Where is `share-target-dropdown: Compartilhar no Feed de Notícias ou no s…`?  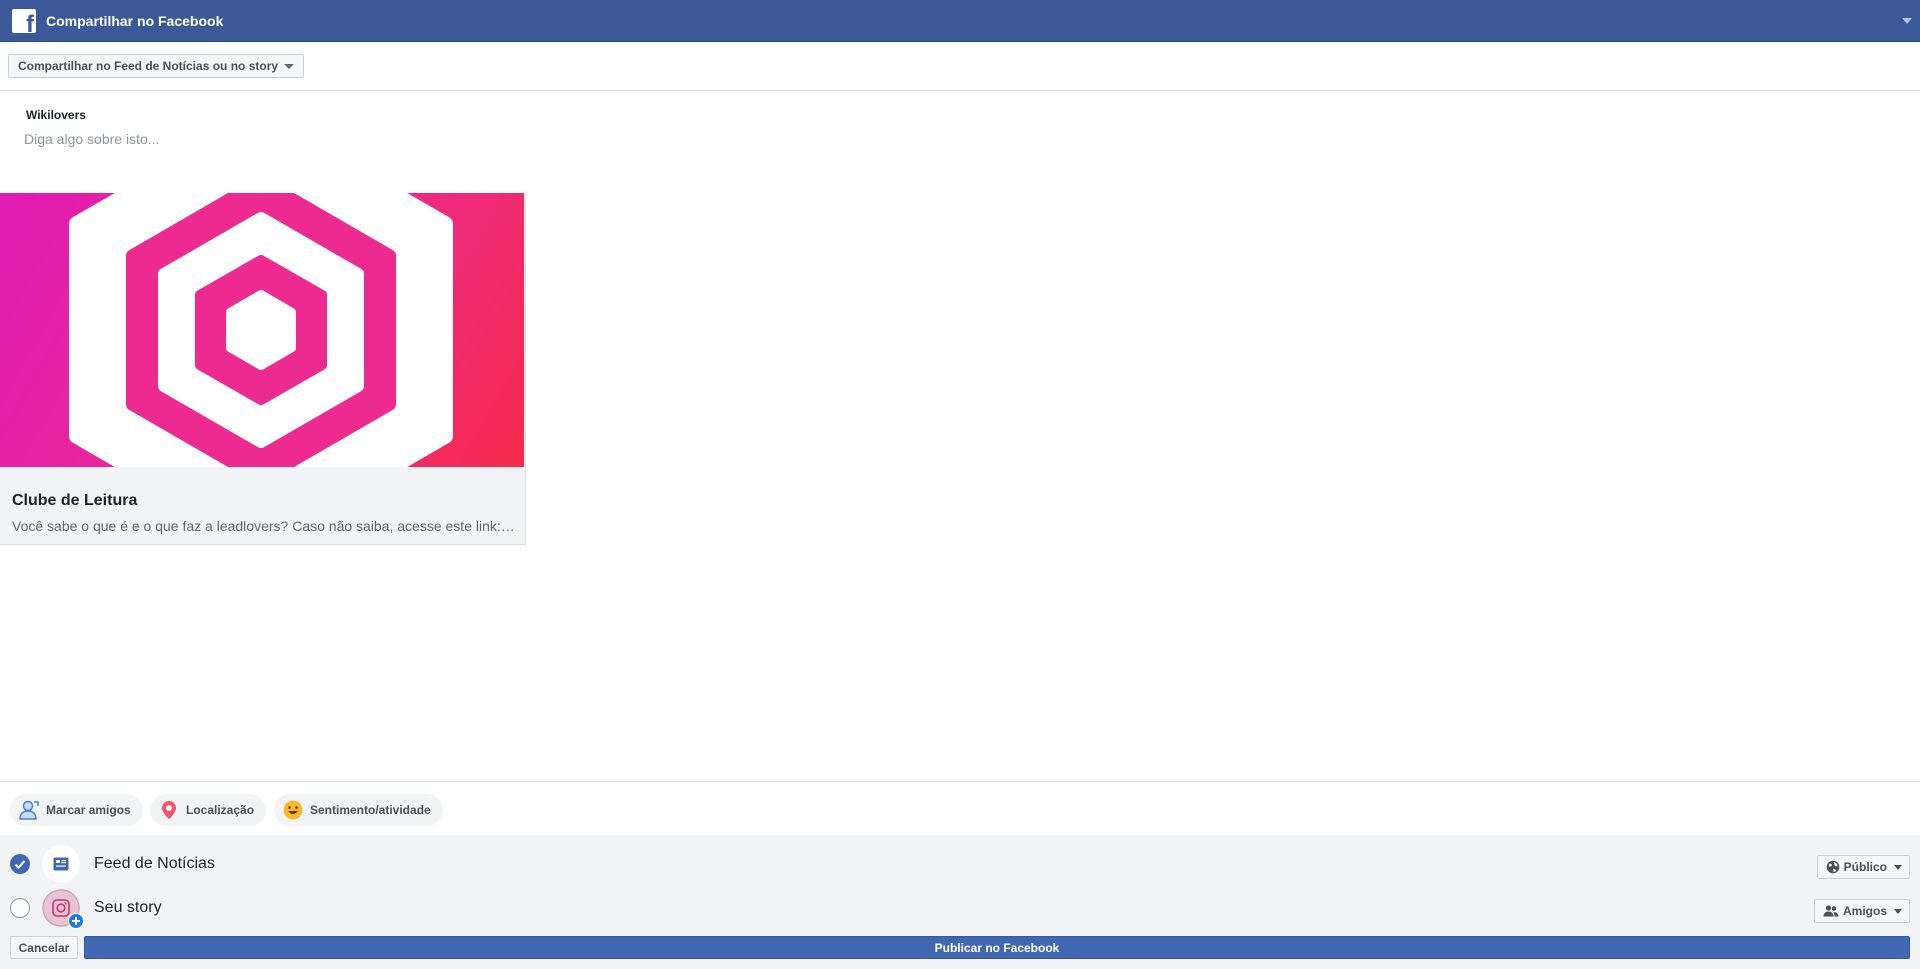 share-target-dropdown: Compartilhar no Feed de Notícias ou no s… is located at coordinates (156, 66).